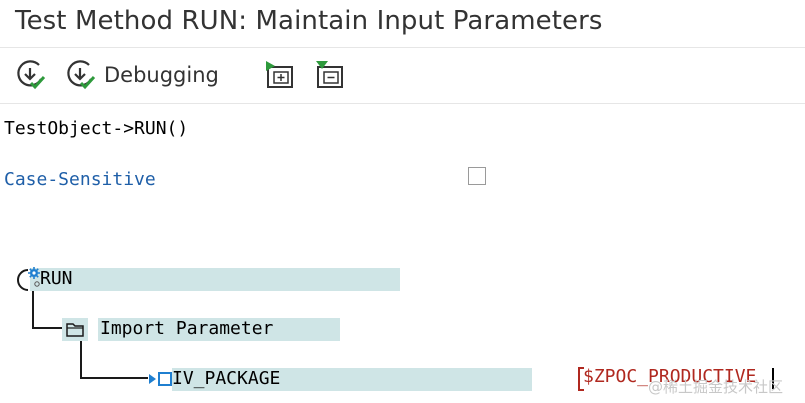 The image size is (805, 403). I want to click on collapse-all-icon, so click(329, 74).